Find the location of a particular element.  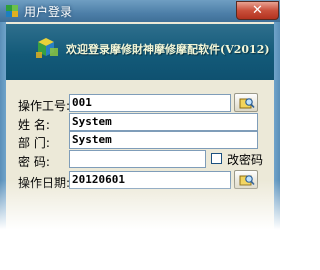

name-input: System is located at coordinates (163, 122).